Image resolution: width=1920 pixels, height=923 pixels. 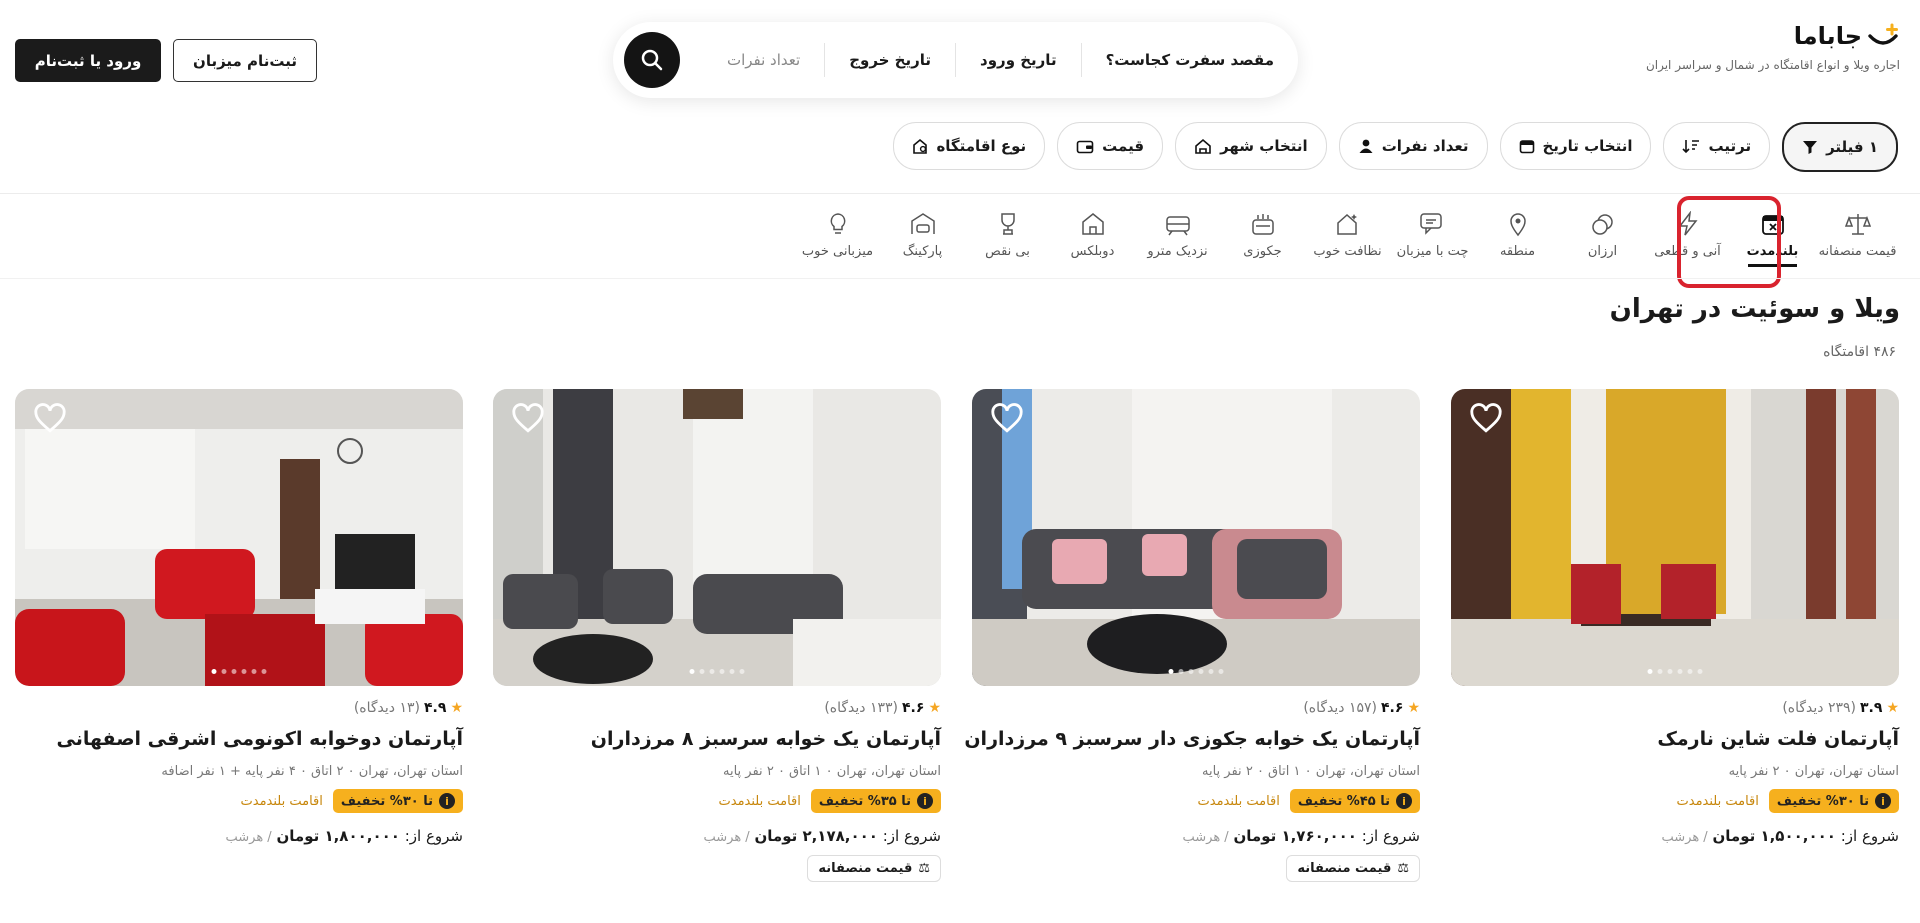 What do you see at coordinates (1602, 251) in the screenshot?
I see `category-label: ارزان` at bounding box center [1602, 251].